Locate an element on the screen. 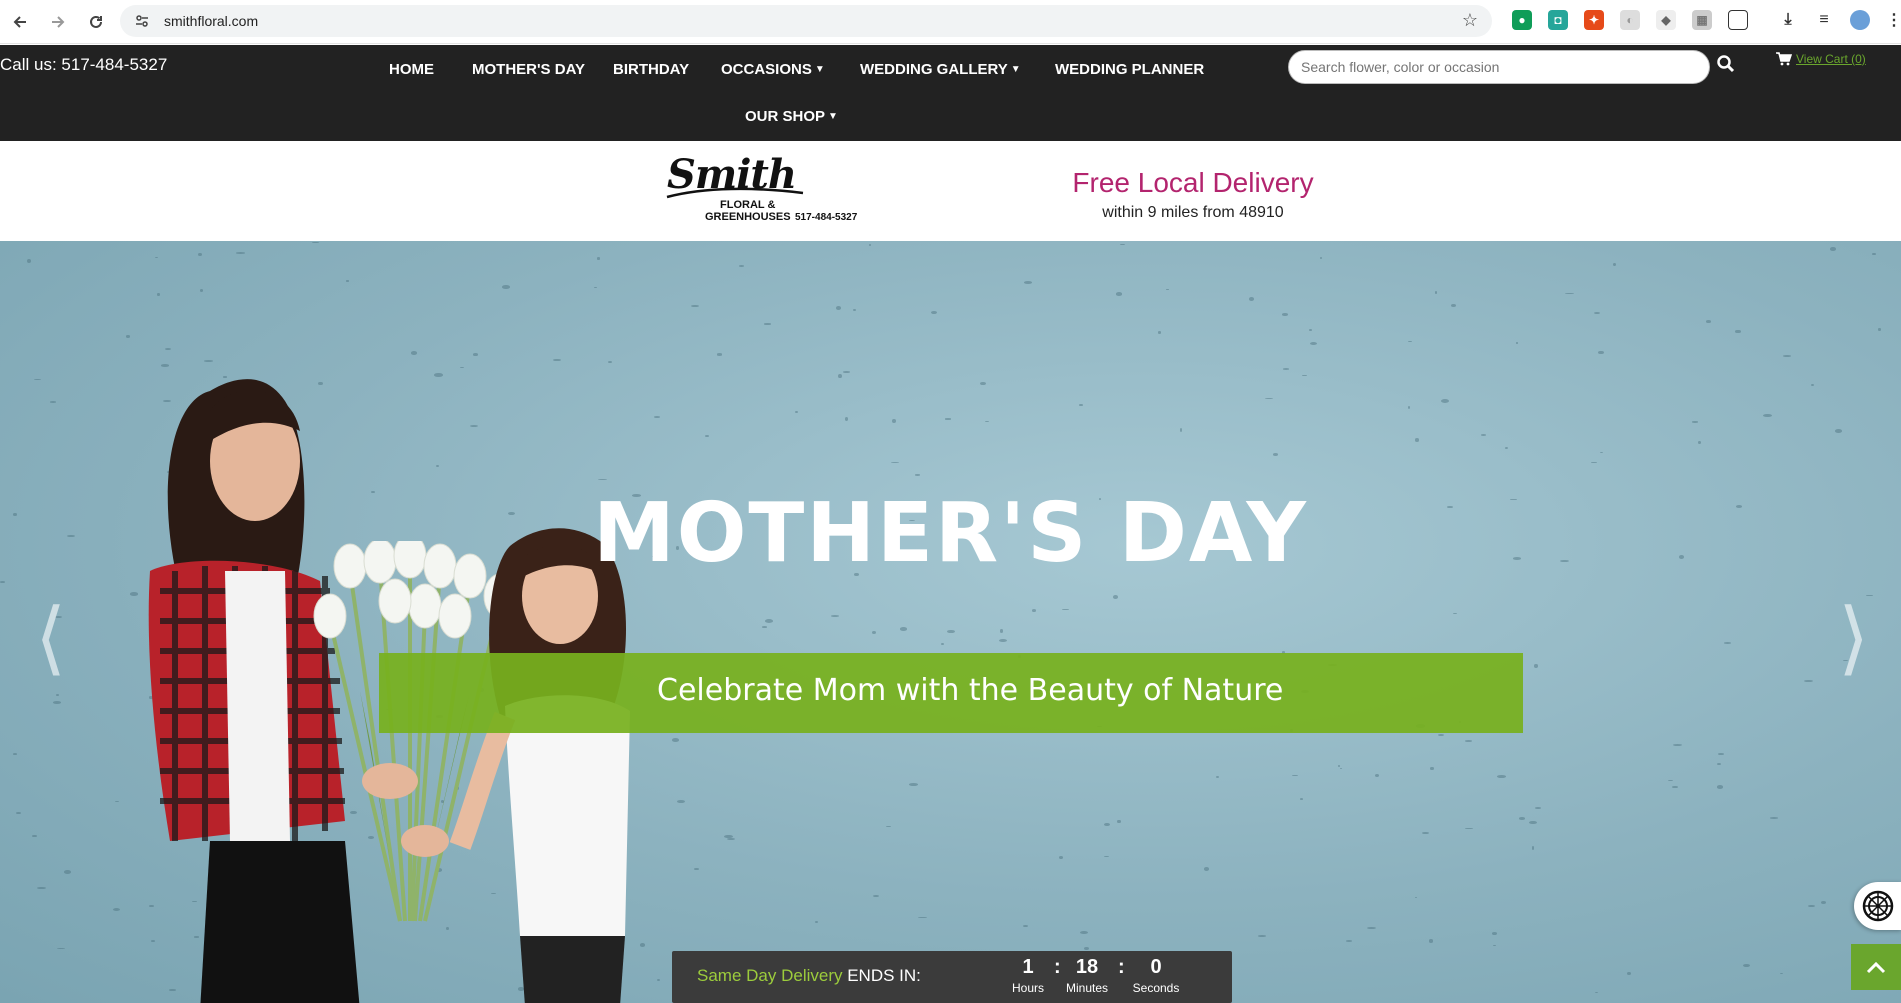  countdown-label-rest: ENDS IN: is located at coordinates (881, 975).